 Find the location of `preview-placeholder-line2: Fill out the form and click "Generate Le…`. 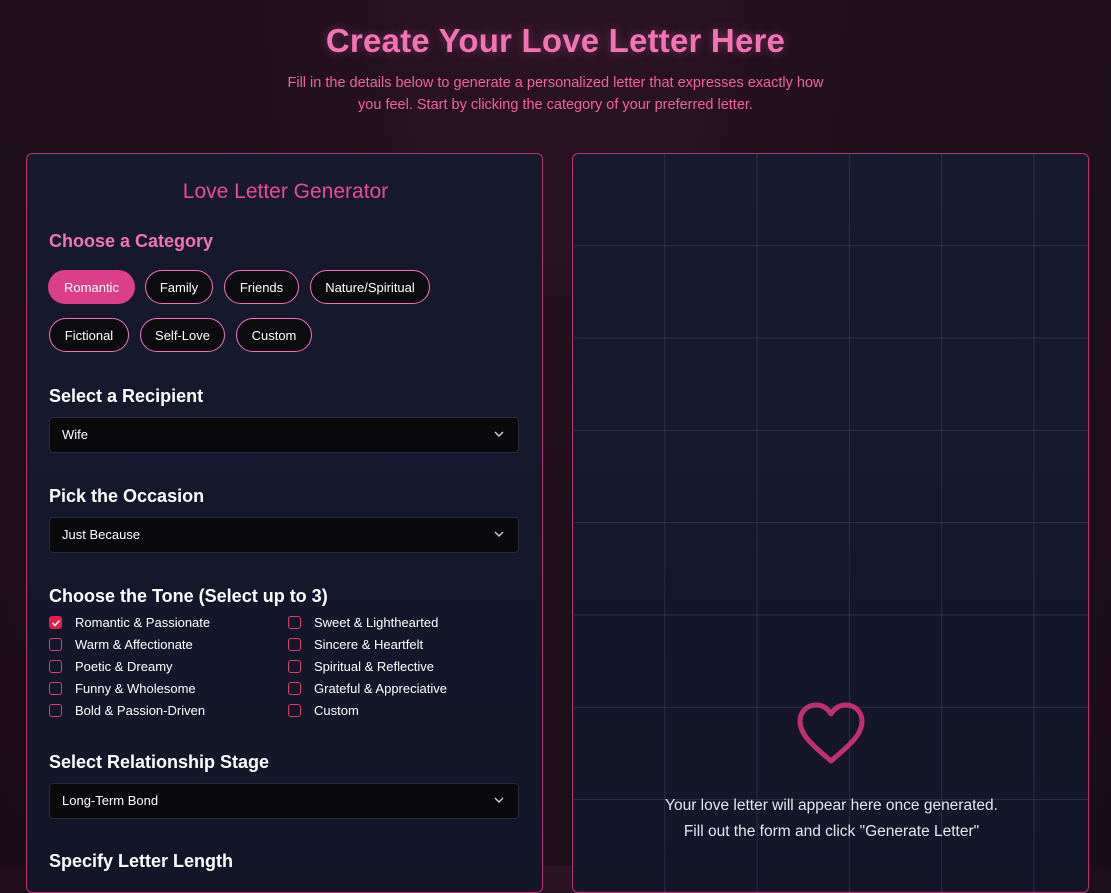

preview-placeholder-line2: Fill out the form and click "Generate Le… is located at coordinates (831, 831).